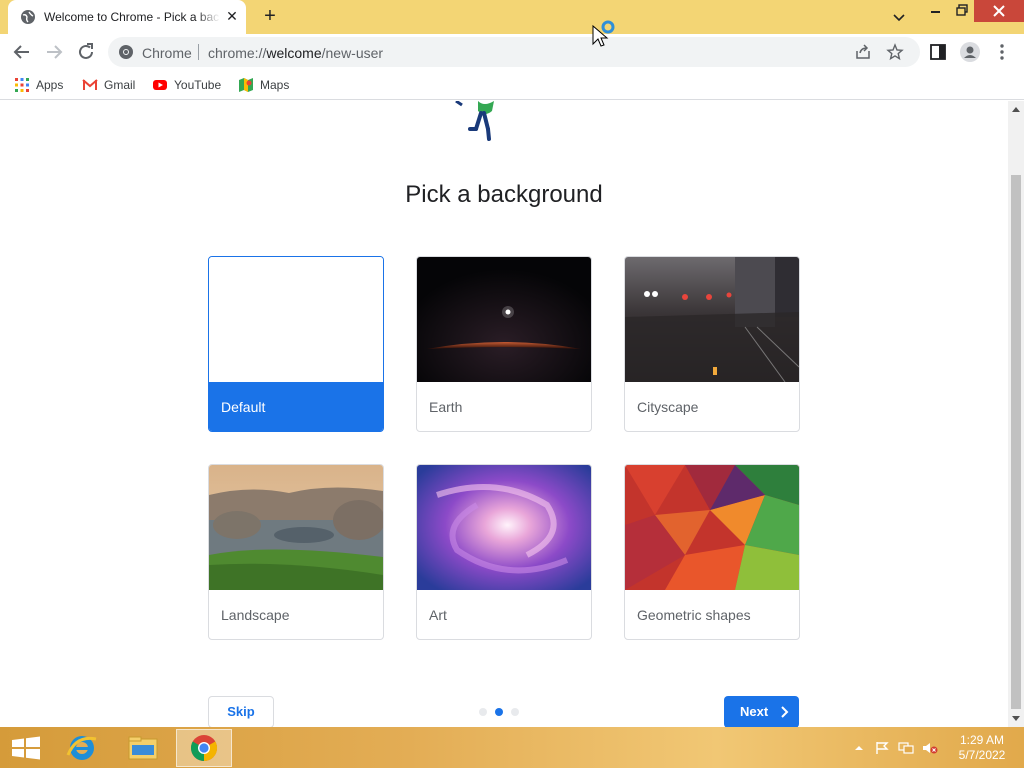  What do you see at coordinates (712, 527) in the screenshot?
I see `geometric-shapes-thumbnail` at bounding box center [712, 527].